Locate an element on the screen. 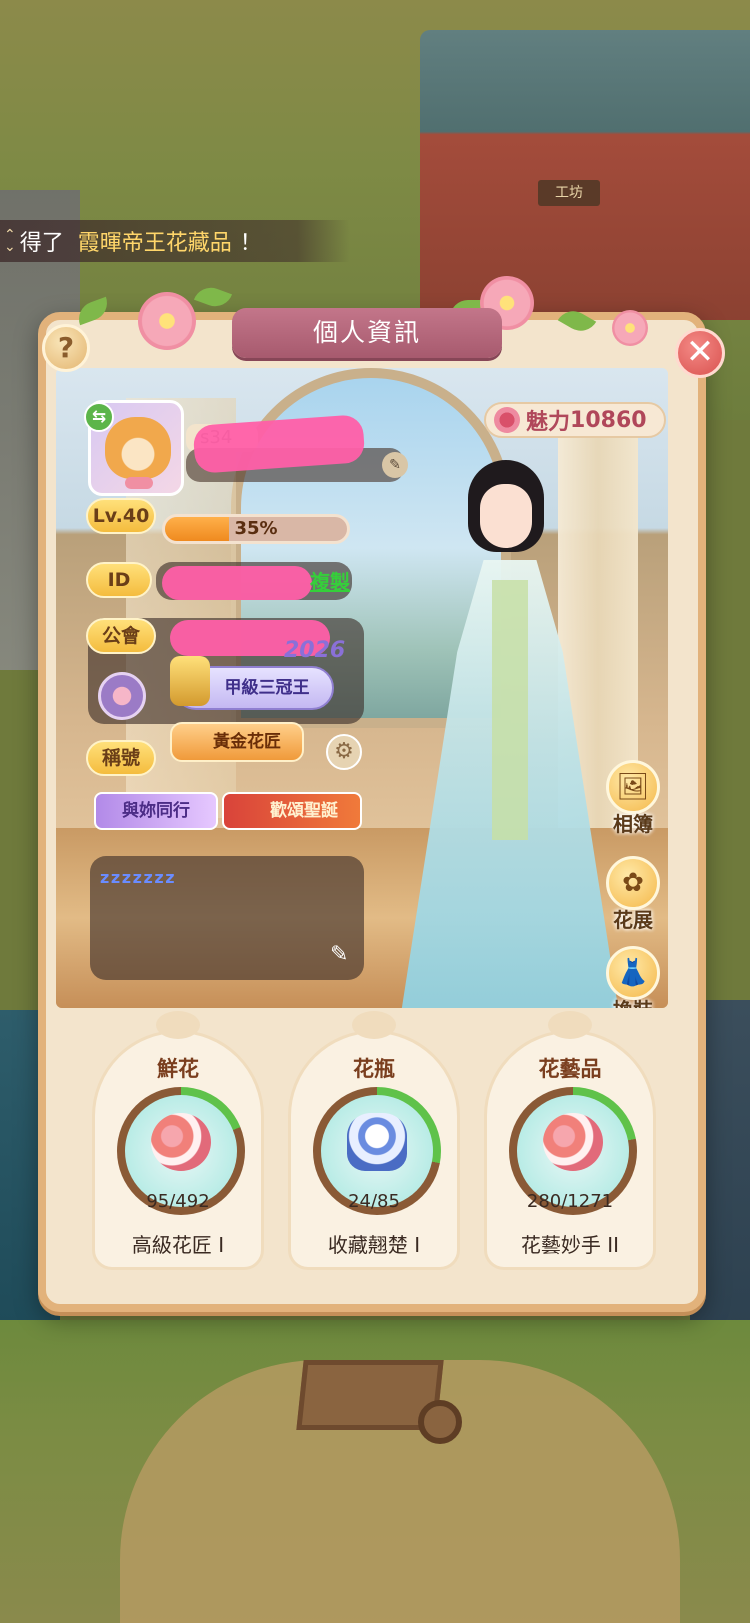 Image resolution: width=750 pixels, height=1623 pixels. notification-ticker: ⌃ ⌄ 得了 霞暉帝王花藏品 ！ is located at coordinates (175, 241).